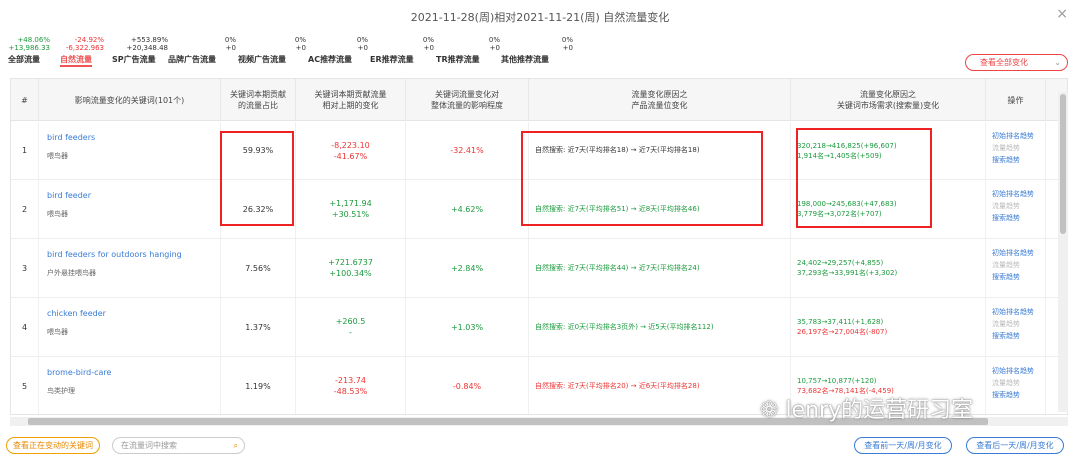 This screenshot has height=461, width=1080. Describe the element at coordinates (1016, 62) in the screenshot. I see `view-all-changes-select: 查看全部变化 ⌄` at that location.